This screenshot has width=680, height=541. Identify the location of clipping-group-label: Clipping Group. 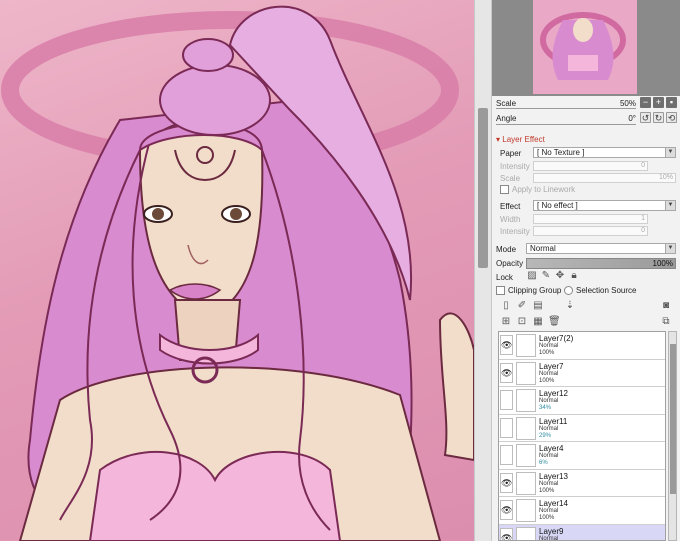
(535, 290).